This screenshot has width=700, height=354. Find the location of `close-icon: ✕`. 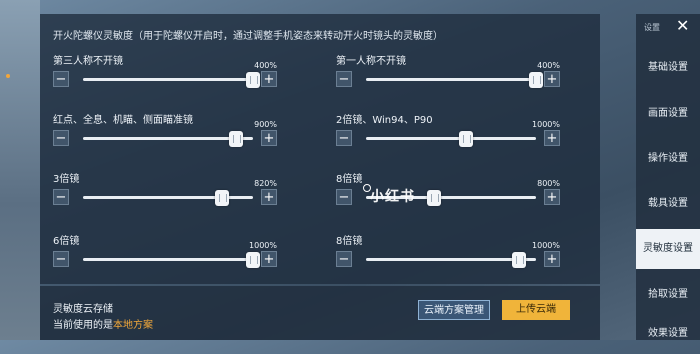

close-icon: ✕ is located at coordinates (682, 25).